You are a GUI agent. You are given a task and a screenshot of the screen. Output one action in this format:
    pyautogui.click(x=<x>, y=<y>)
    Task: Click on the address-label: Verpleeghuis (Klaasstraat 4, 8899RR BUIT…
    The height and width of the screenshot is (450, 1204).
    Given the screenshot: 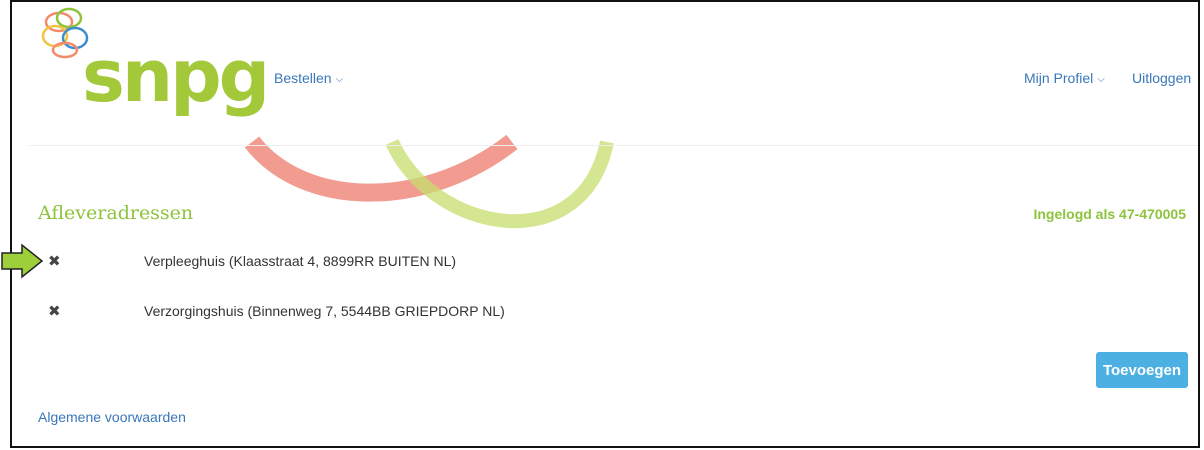 What is the action you would take?
    pyautogui.click(x=300, y=261)
    